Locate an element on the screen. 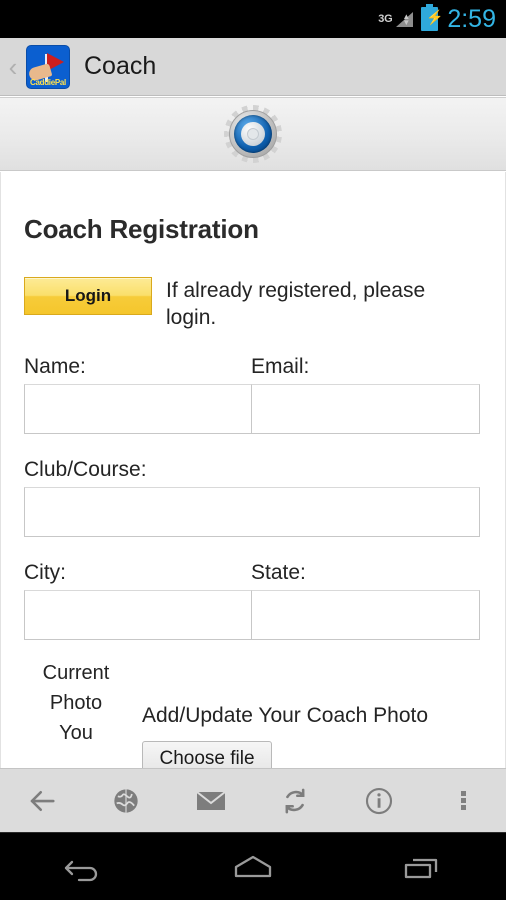 The image size is (506, 900). back-chevron-icon: ‹ is located at coordinates (13, 67).